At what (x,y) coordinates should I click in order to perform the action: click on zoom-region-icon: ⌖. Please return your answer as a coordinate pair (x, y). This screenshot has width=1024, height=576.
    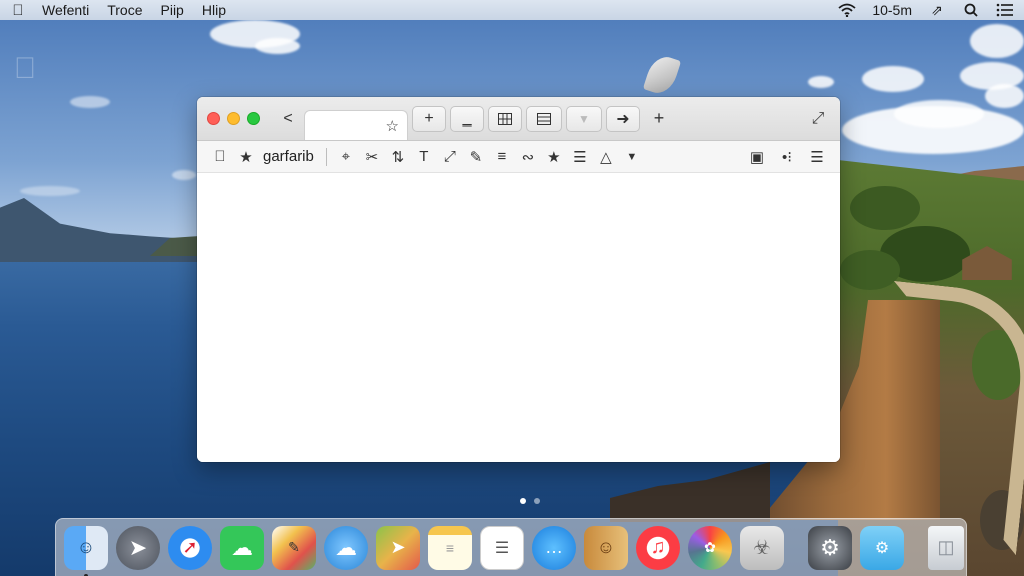
    Looking at the image, I should click on (346, 157).